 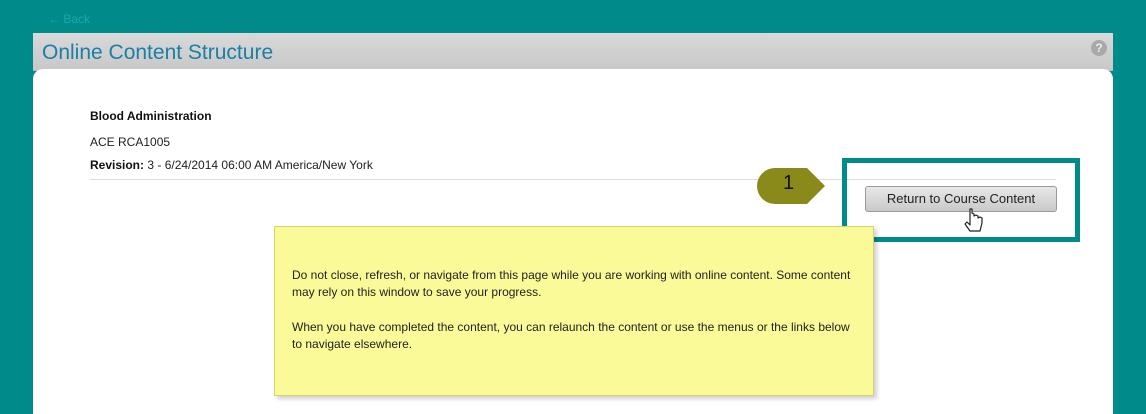 I want to click on title-bar: Online Content Structure ?, so click(x=573, y=52).